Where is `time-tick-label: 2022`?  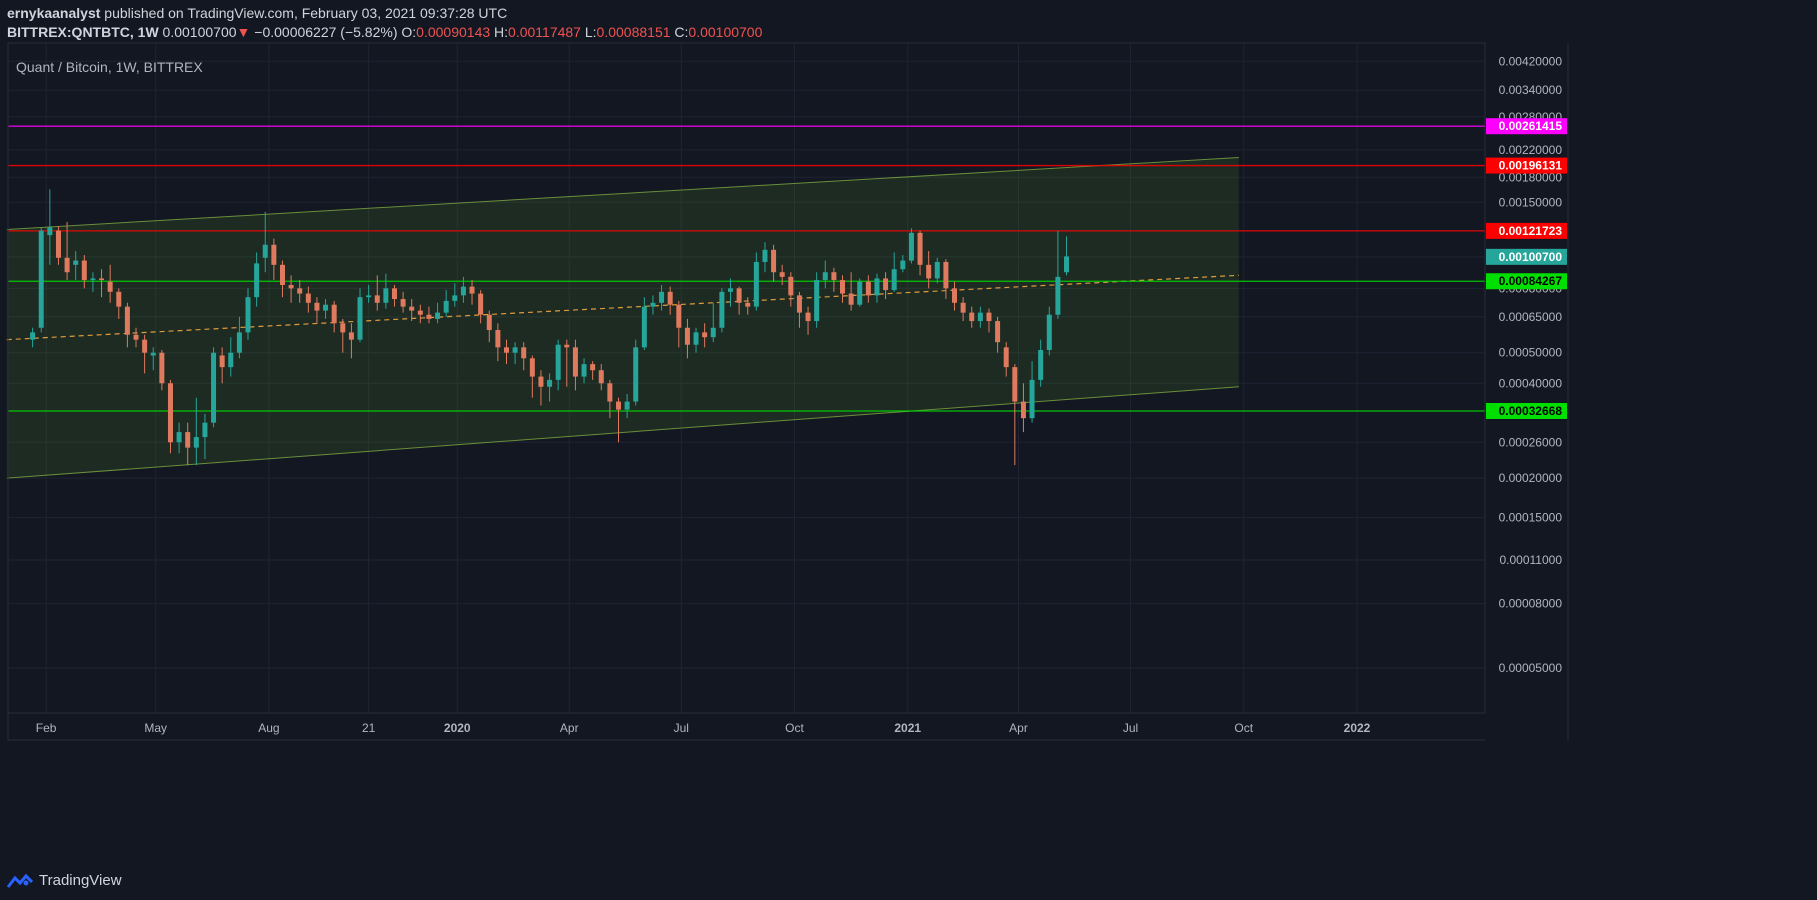
time-tick-label: 2022 is located at coordinates (1357, 728).